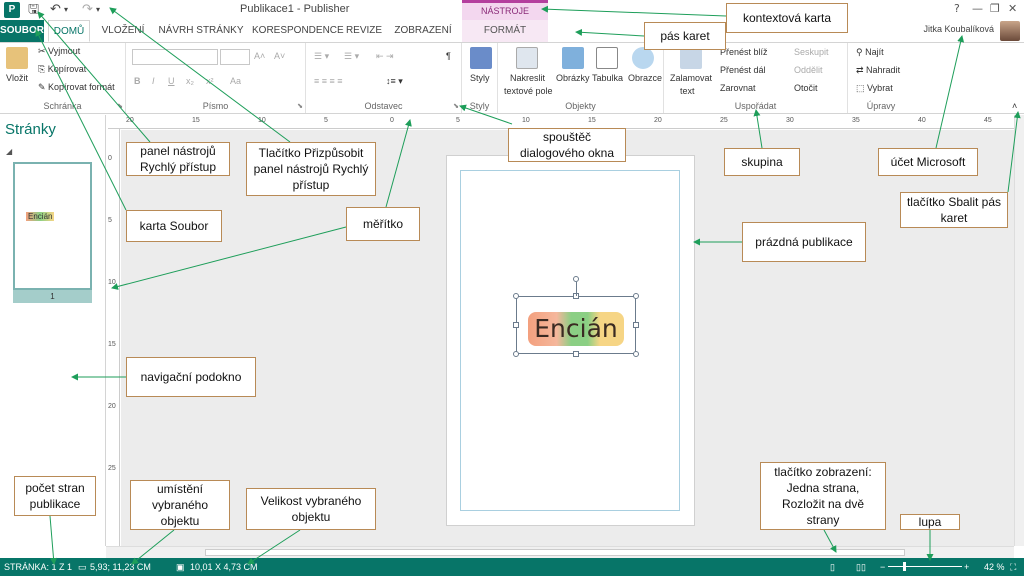  Describe the element at coordinates (1012, 8) in the screenshot. I see `close-icon: ✕` at that location.